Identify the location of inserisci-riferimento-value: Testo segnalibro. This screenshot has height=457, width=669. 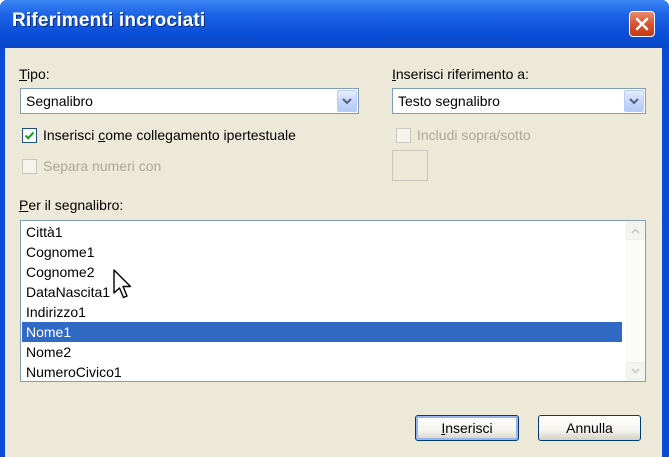
(449, 101).